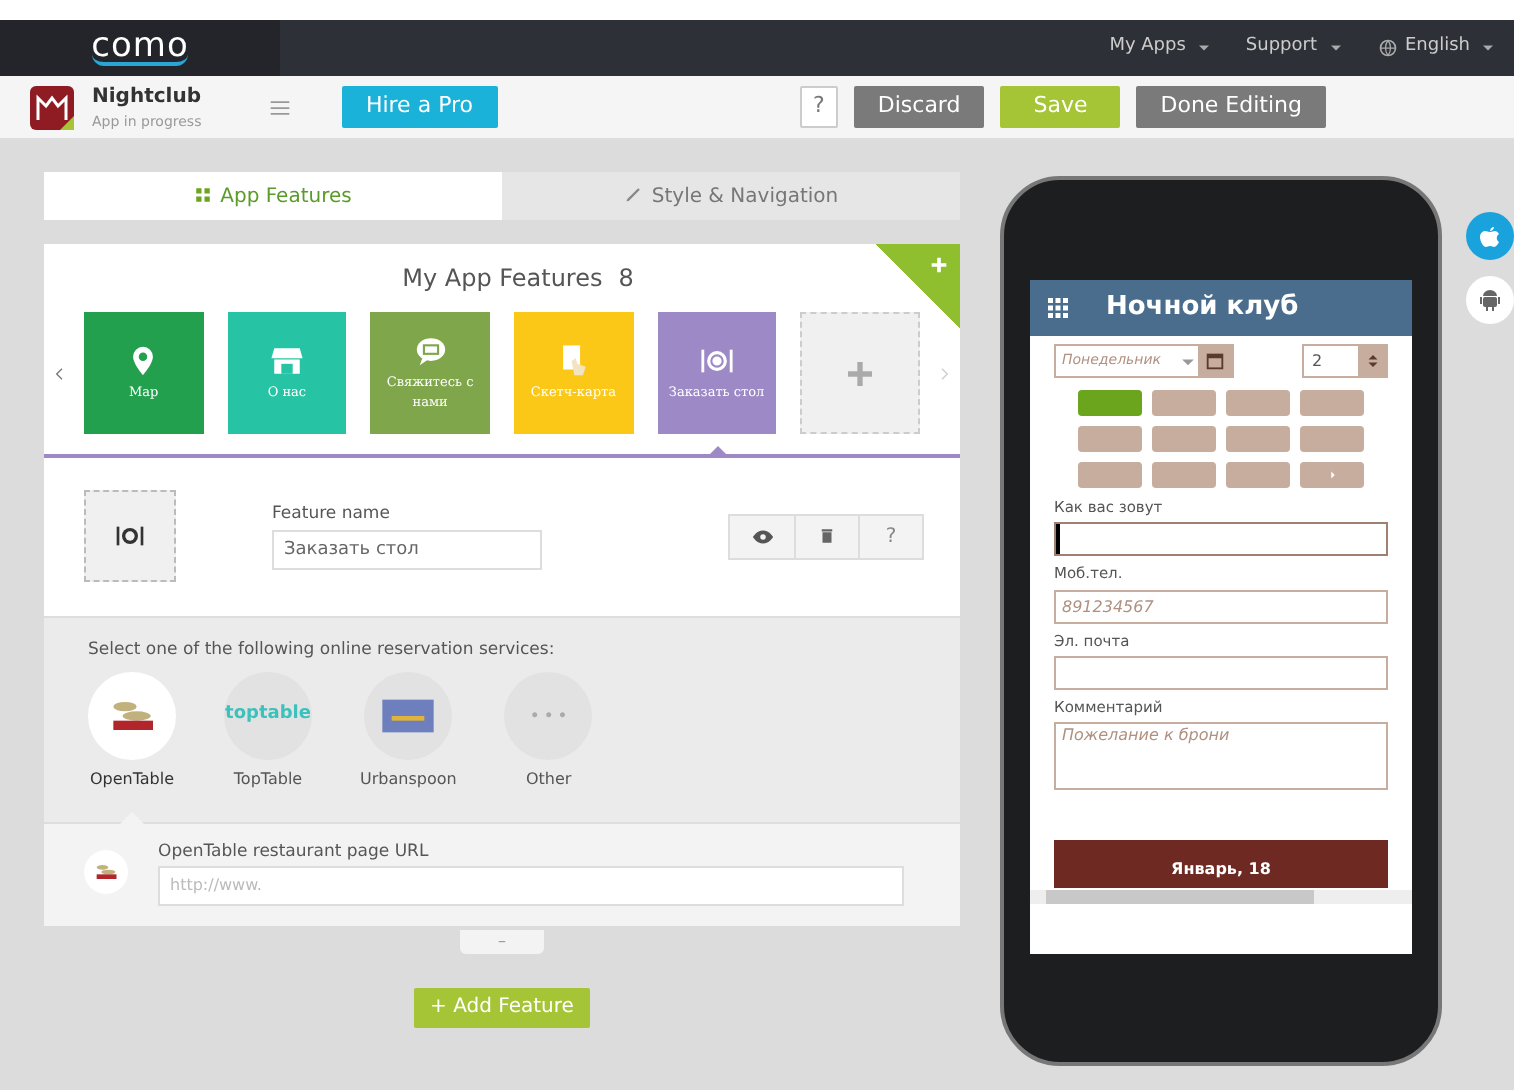 The width and height of the screenshot is (1514, 1090). What do you see at coordinates (147, 97) in the screenshot?
I see `app-name: Nightclub` at bounding box center [147, 97].